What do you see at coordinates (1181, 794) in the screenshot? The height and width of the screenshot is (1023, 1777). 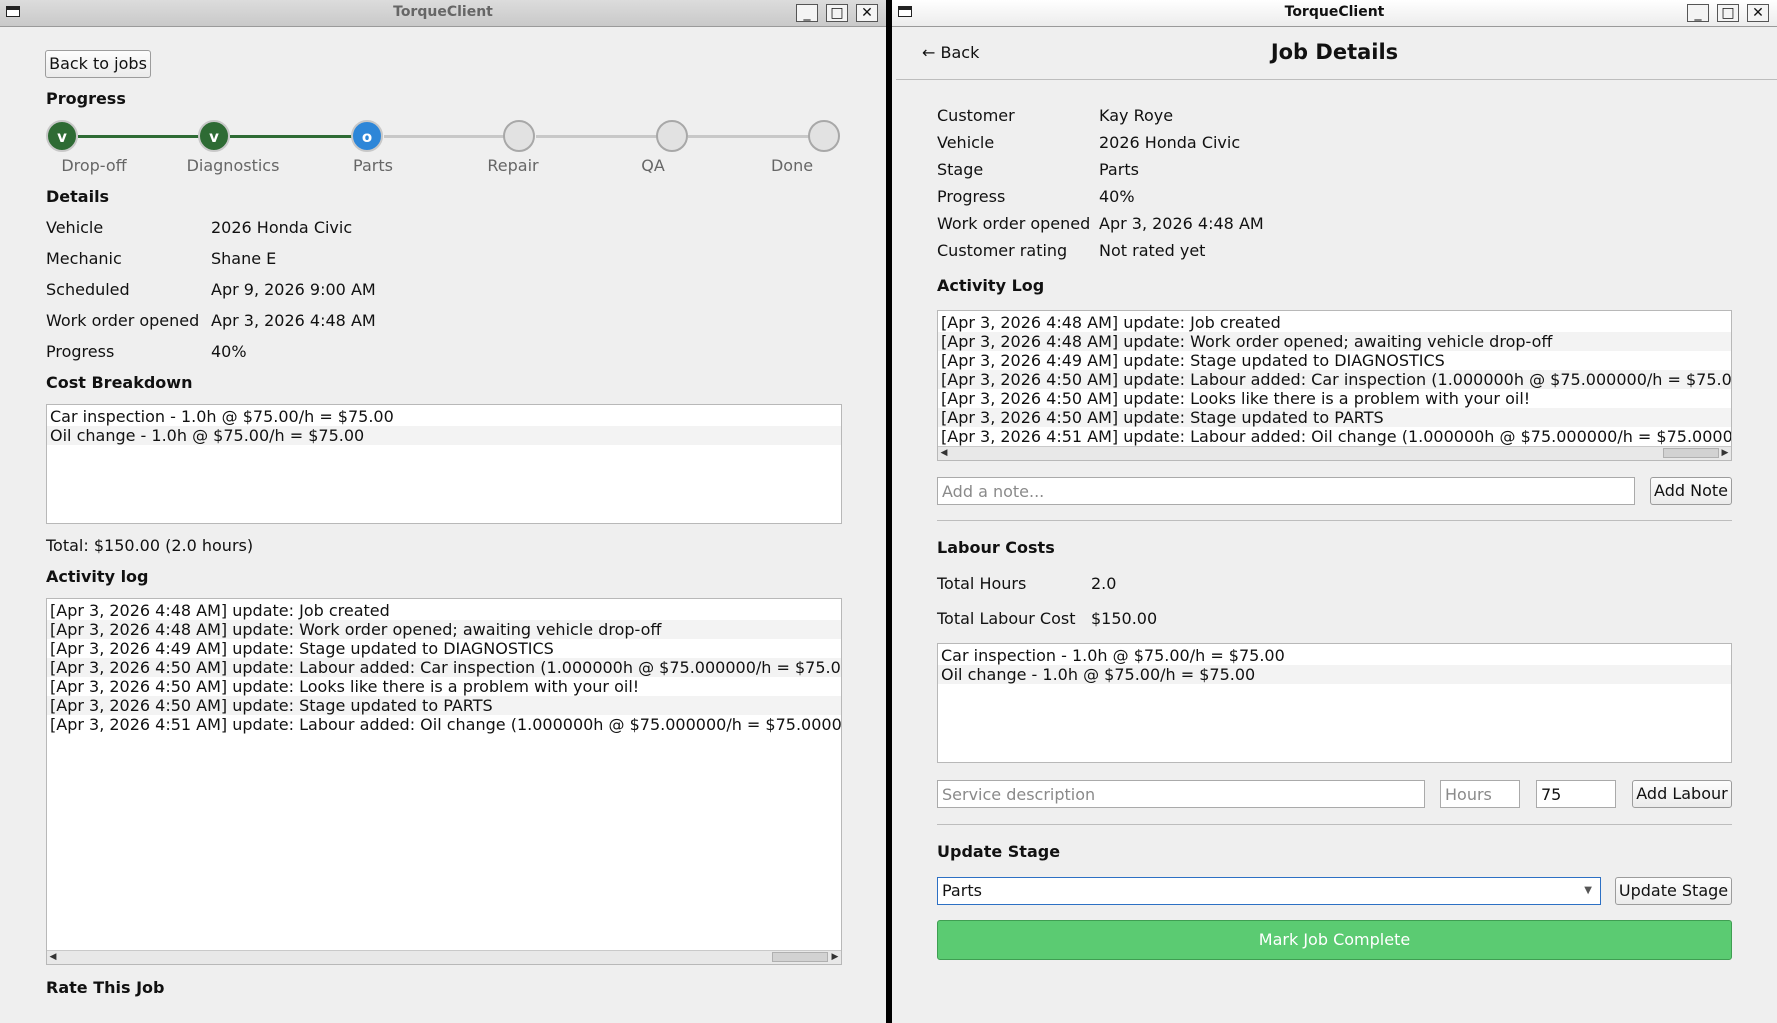 I see `service-description-input` at bounding box center [1181, 794].